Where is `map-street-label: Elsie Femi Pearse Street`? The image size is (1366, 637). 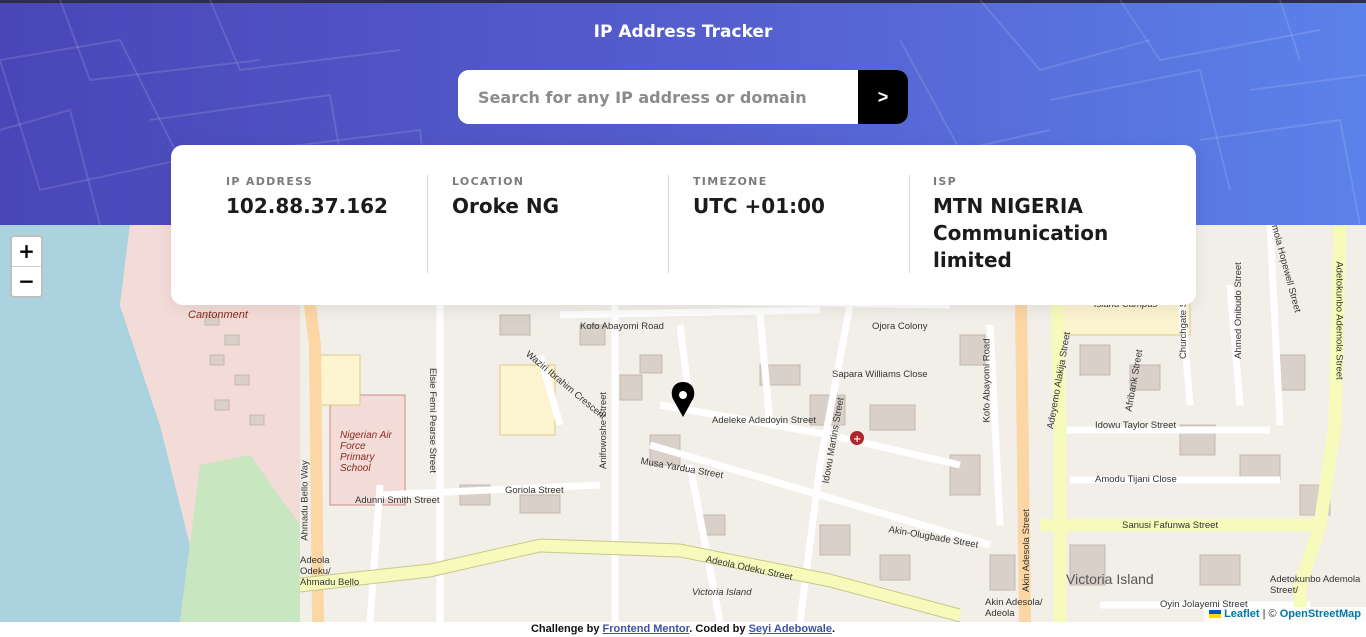
map-street-label: Elsie Femi Pearse Street is located at coordinates (433, 420).